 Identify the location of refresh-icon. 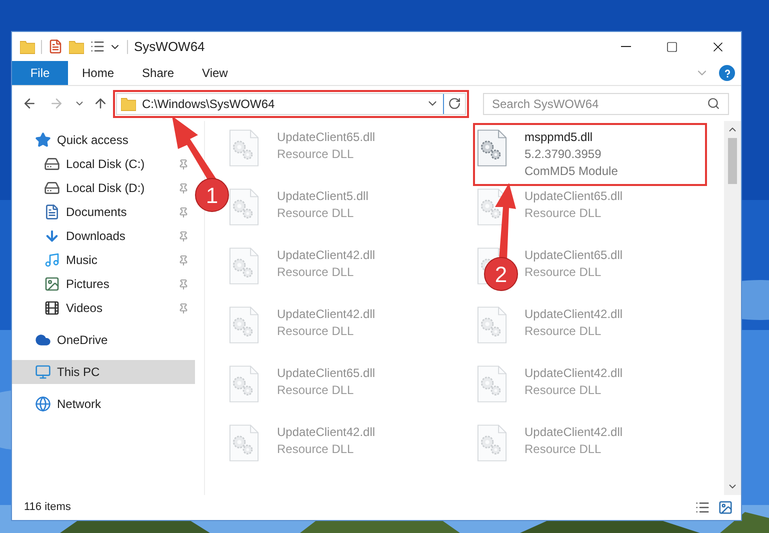
(454, 103).